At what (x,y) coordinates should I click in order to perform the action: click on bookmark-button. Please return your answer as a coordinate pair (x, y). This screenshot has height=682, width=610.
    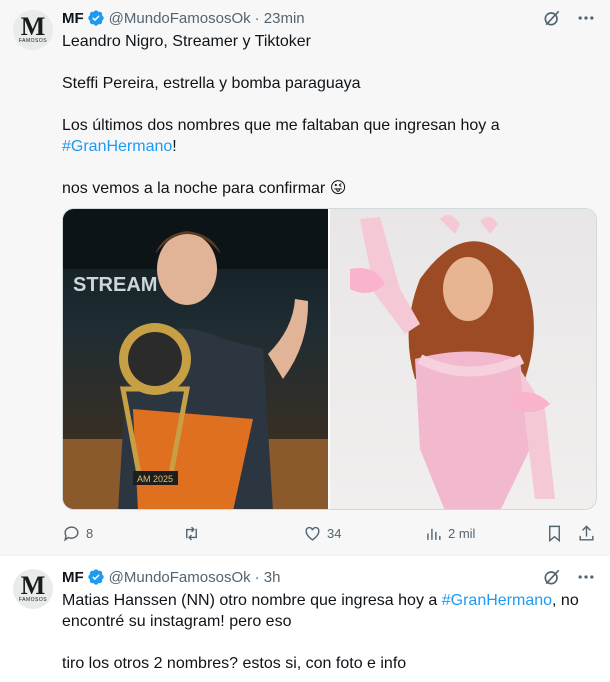
    Looking at the image, I should click on (554, 533).